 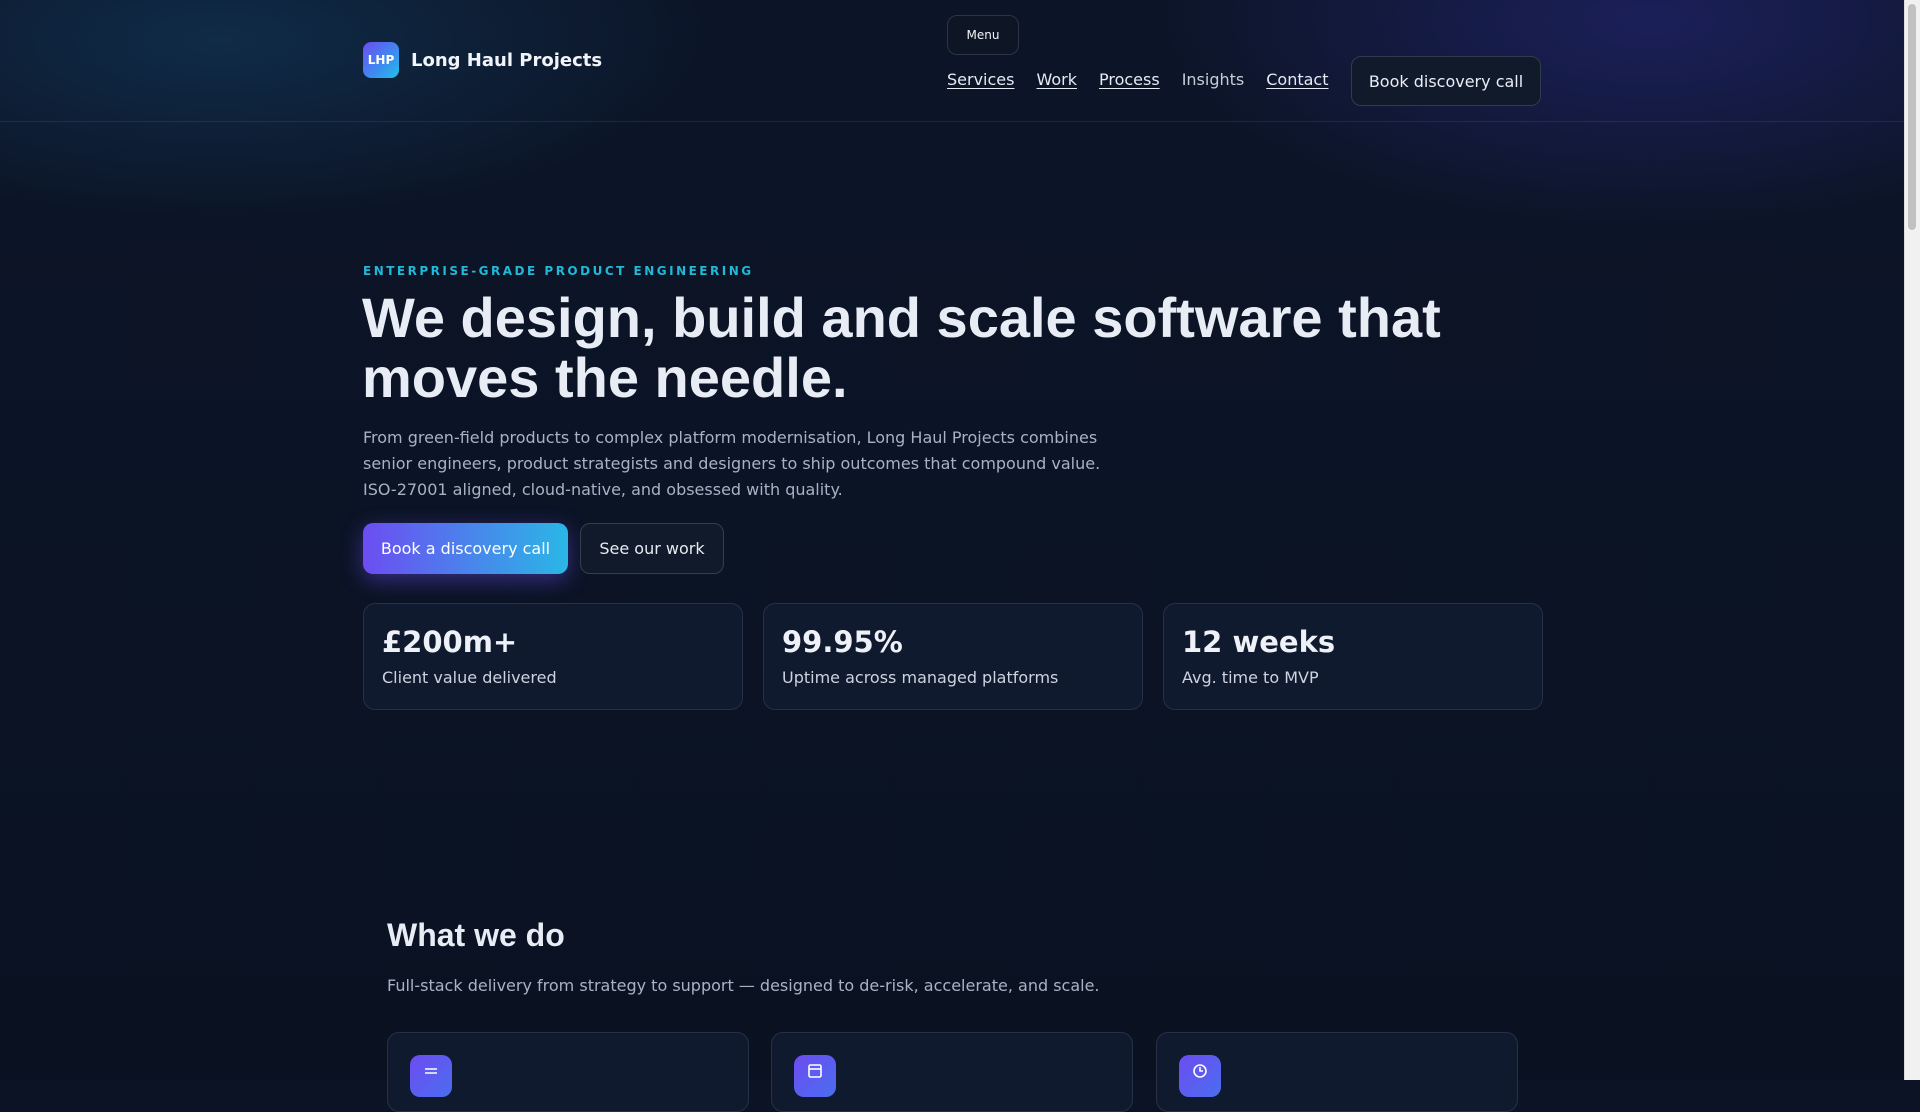 What do you see at coordinates (1200, 1076) in the screenshot?
I see `clock-icon` at bounding box center [1200, 1076].